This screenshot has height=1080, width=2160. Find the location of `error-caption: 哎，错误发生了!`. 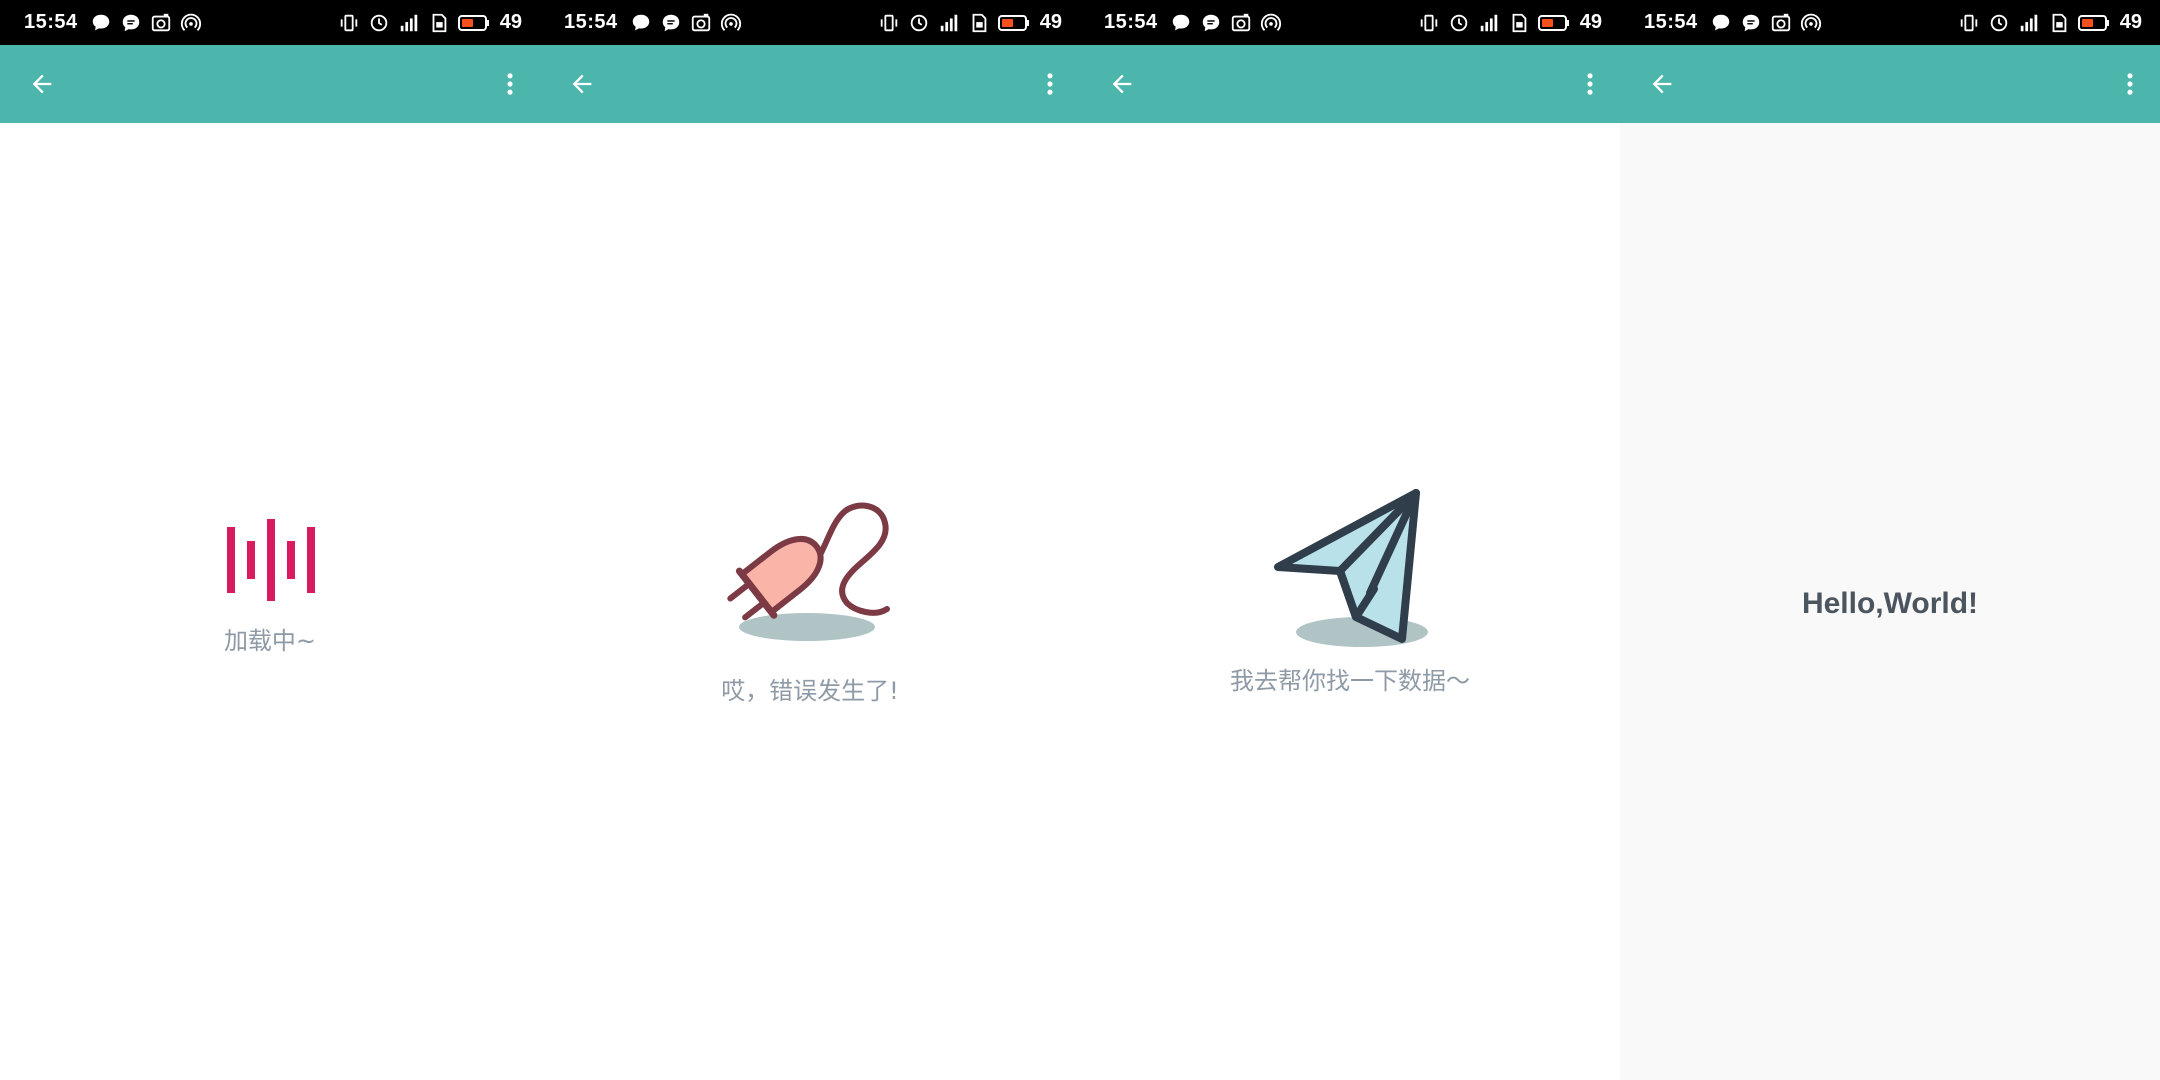

error-caption: 哎，错误发生了! is located at coordinates (810, 691).